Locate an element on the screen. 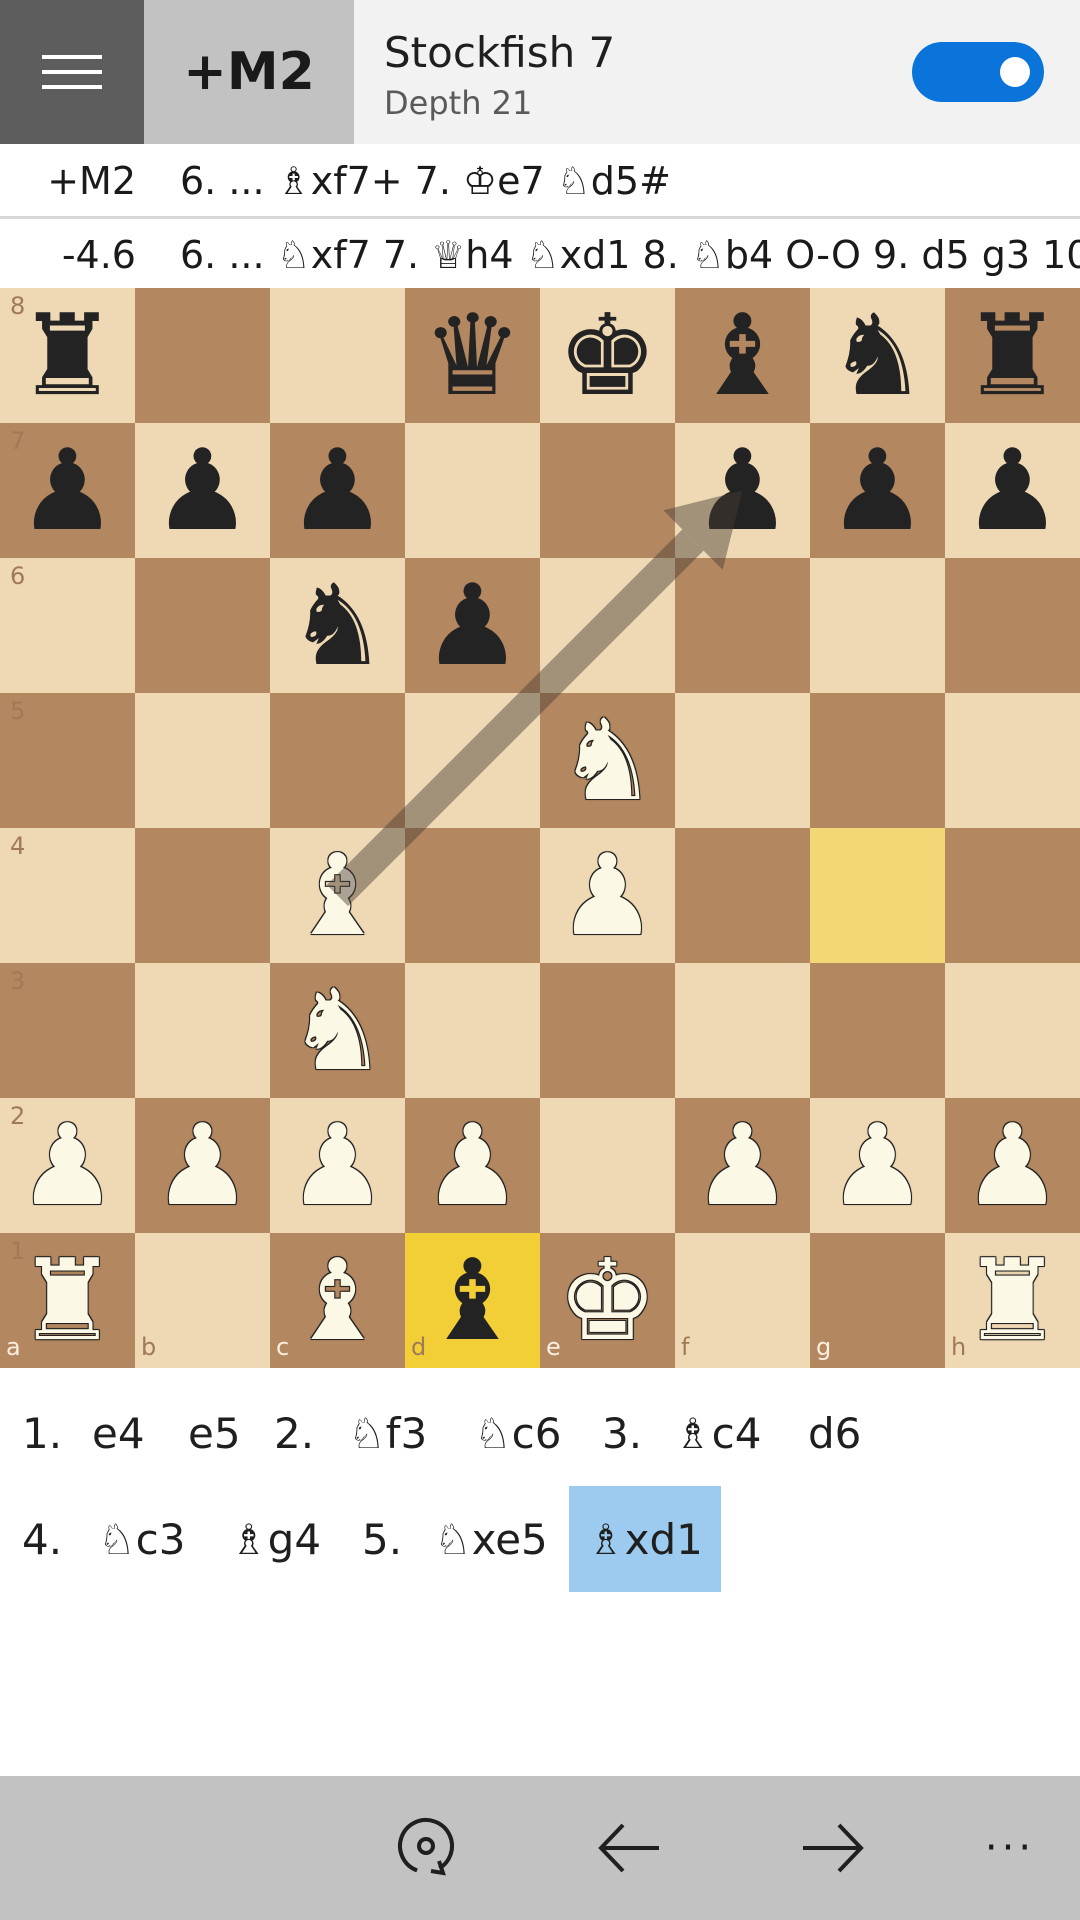  evaluation-score: +M2 is located at coordinates (249, 72).